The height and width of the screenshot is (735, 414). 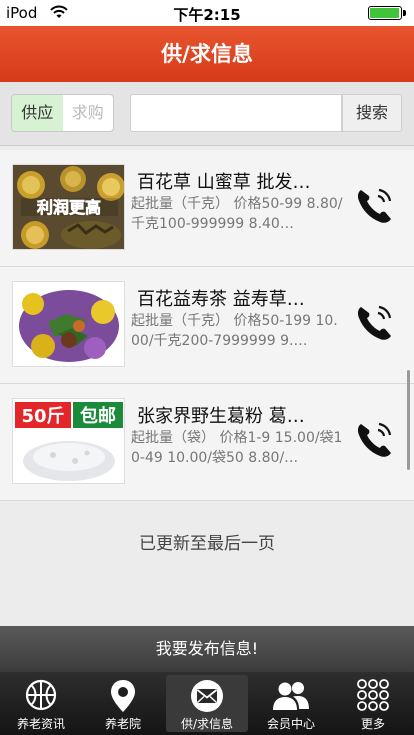 I want to click on supply-demand-toggle: 供应 求购, so click(x=62, y=113).